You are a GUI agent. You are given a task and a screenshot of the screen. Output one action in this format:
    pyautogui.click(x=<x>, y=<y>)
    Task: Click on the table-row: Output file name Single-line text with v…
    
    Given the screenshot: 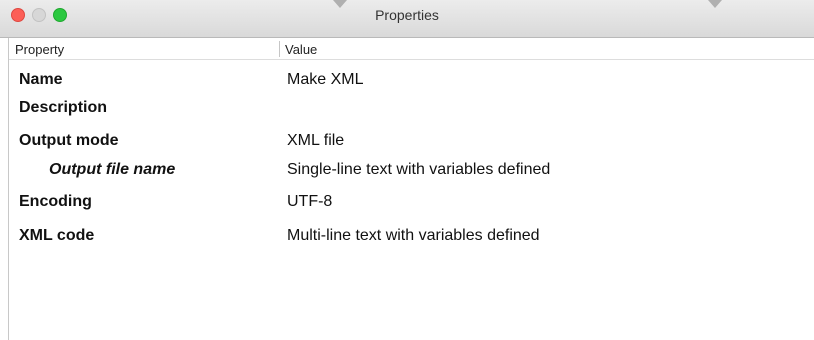 What is the action you would take?
    pyautogui.click(x=409, y=174)
    